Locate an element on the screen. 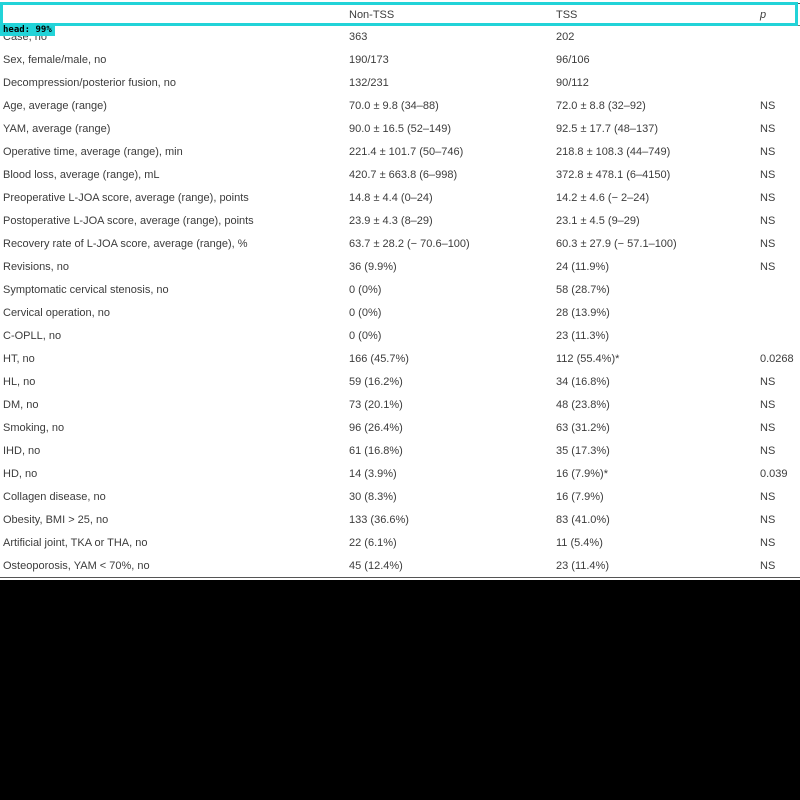  non-tss-value: 90.0 ± 16.5 (52–149) is located at coordinates (400, 129).